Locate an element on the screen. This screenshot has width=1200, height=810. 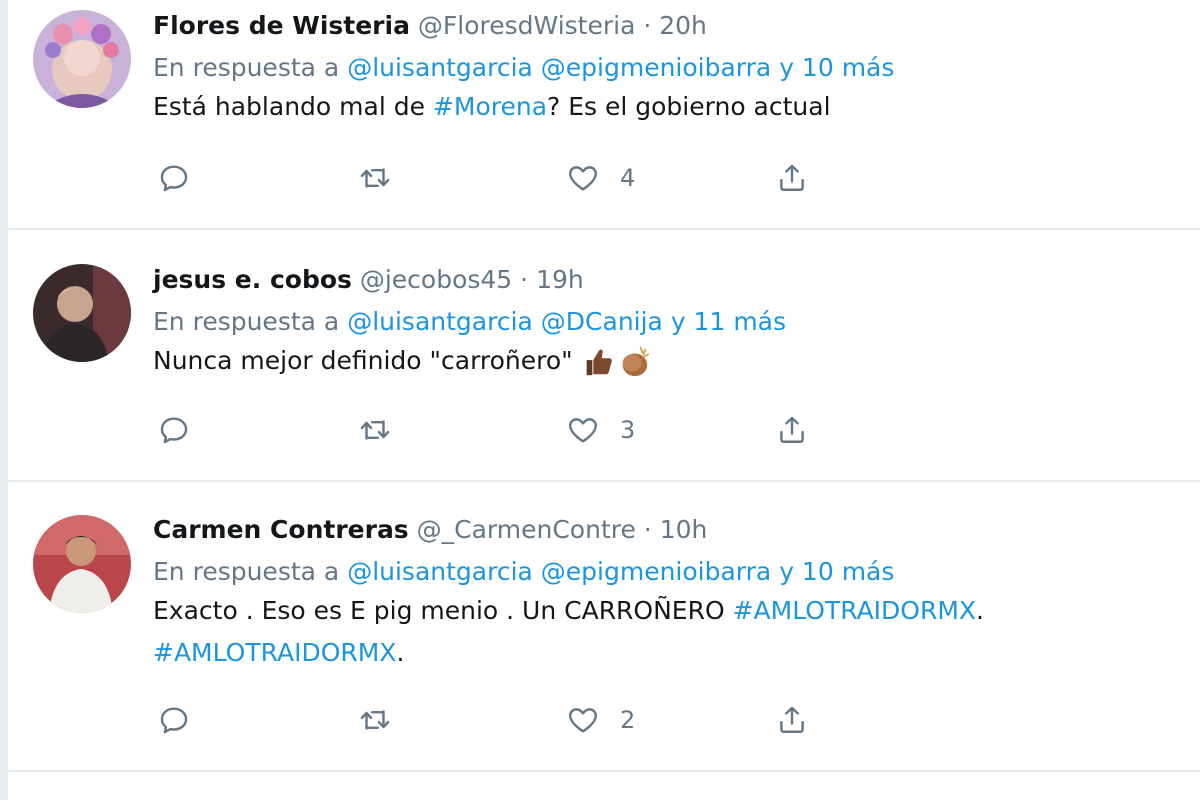
like-count: 4 is located at coordinates (628, 178).